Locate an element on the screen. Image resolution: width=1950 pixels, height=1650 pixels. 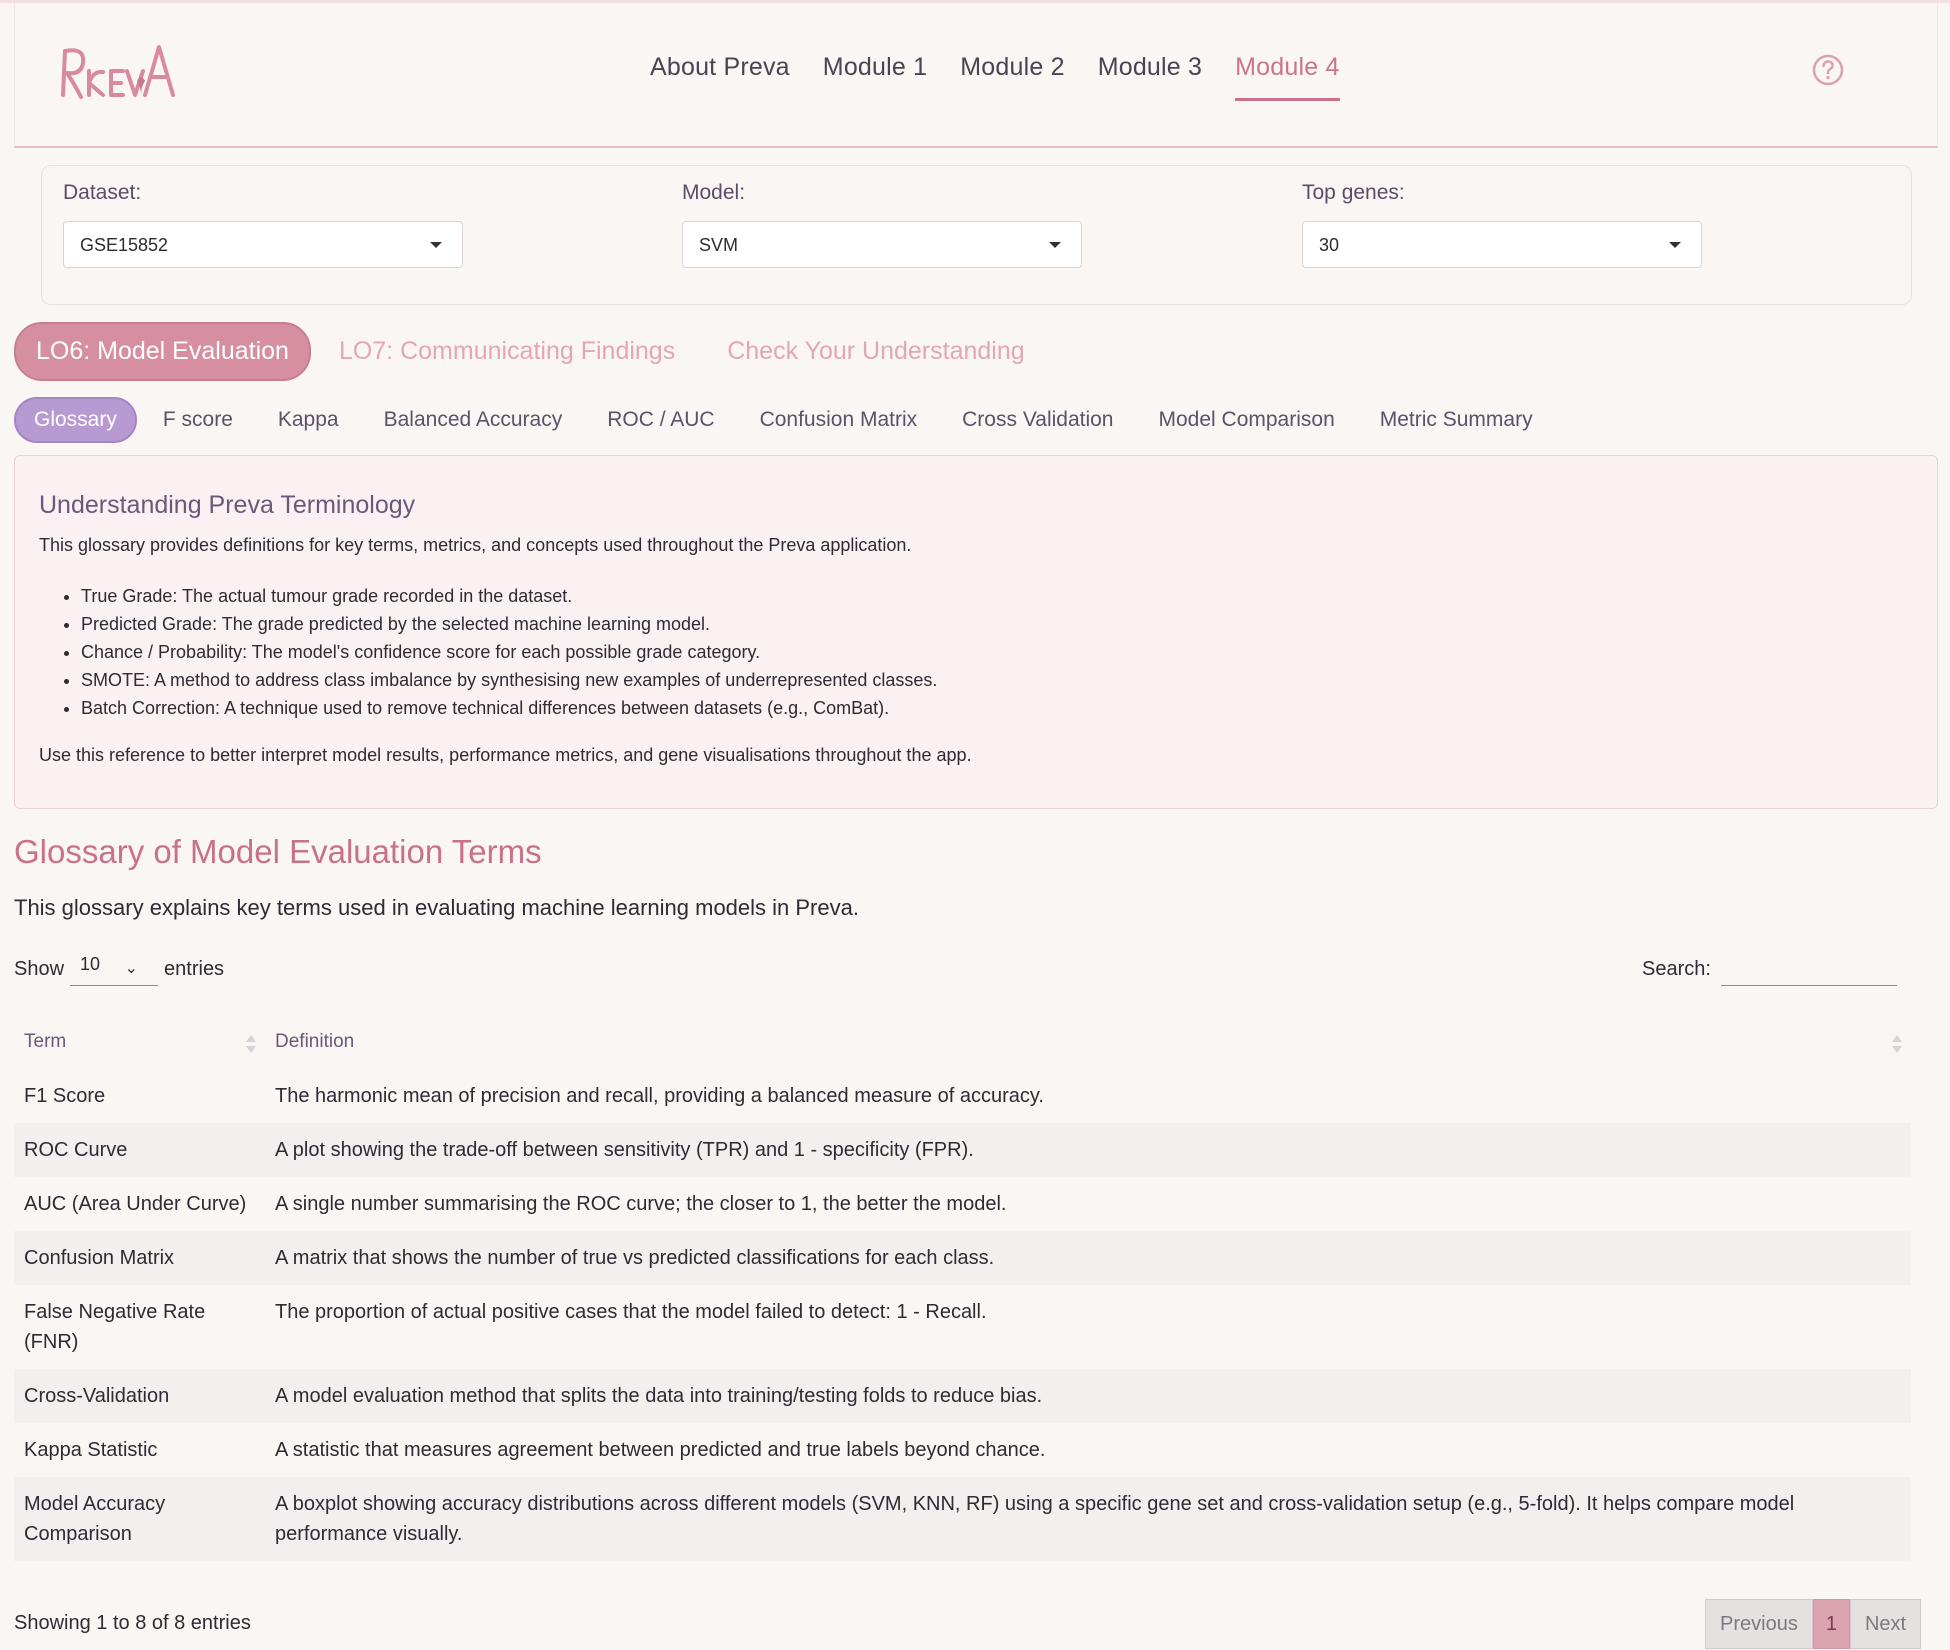
tab-check-your-understanding: Check Your Understanding is located at coordinates (875, 351).